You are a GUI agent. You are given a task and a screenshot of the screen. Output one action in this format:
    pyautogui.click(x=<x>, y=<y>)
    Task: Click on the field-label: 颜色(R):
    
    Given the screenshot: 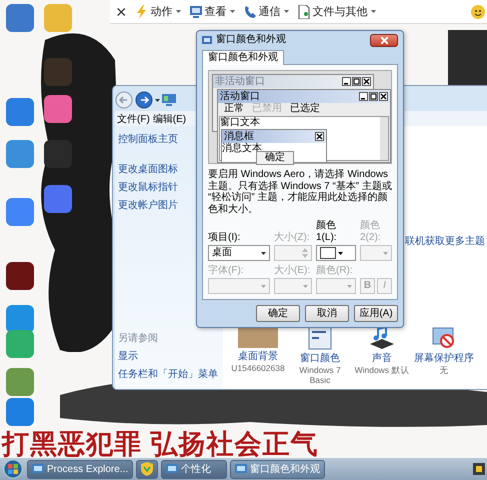 What is the action you would take?
    pyautogui.click(x=335, y=271)
    